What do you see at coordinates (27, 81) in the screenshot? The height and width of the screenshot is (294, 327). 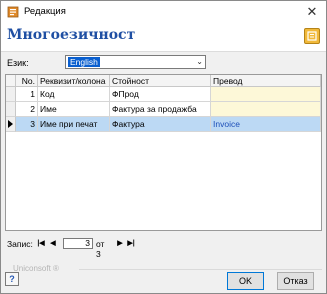 I see `column-header-no: No.` at bounding box center [27, 81].